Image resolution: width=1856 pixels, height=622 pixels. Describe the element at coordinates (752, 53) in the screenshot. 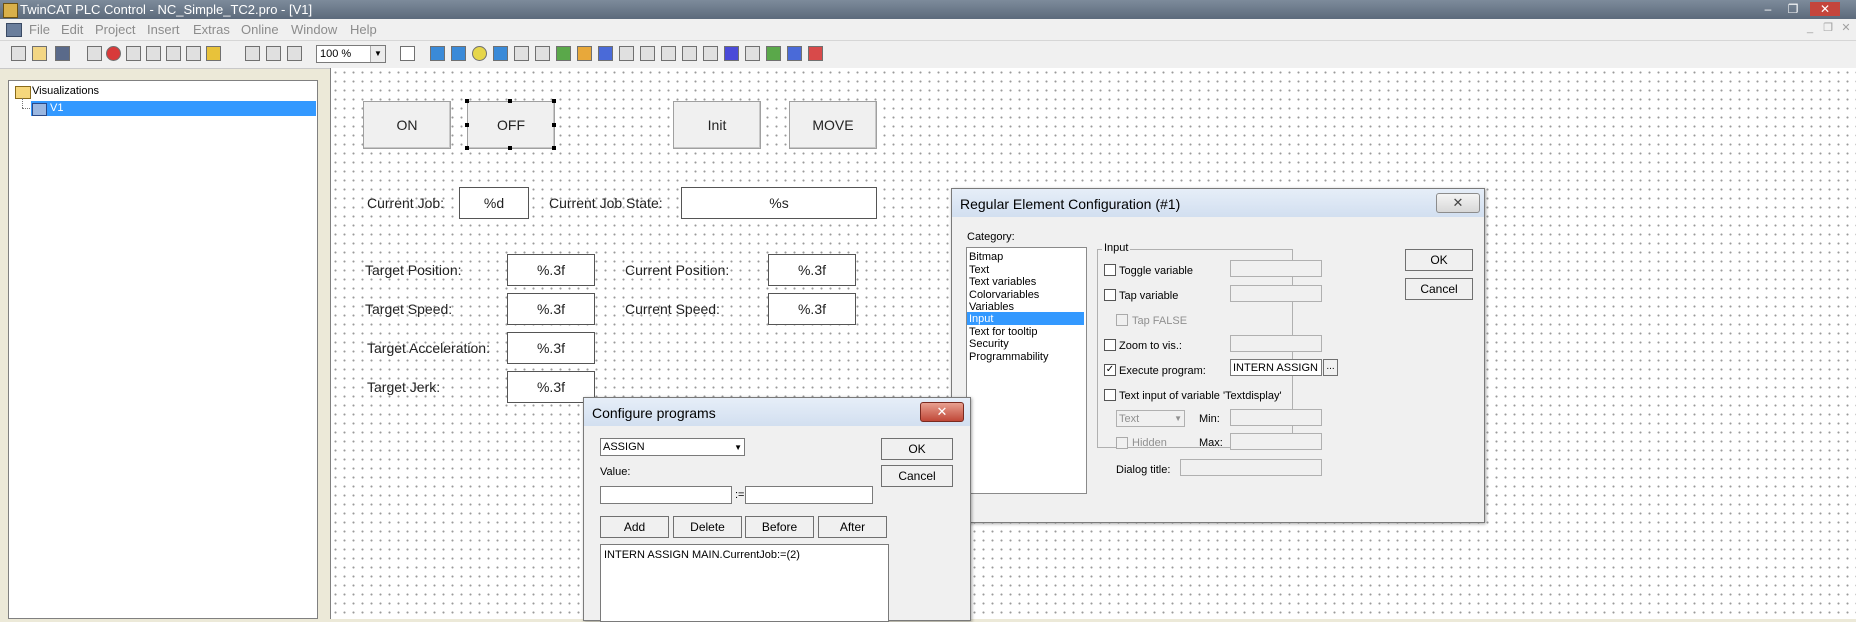

I see `scale-tool-icon` at that location.